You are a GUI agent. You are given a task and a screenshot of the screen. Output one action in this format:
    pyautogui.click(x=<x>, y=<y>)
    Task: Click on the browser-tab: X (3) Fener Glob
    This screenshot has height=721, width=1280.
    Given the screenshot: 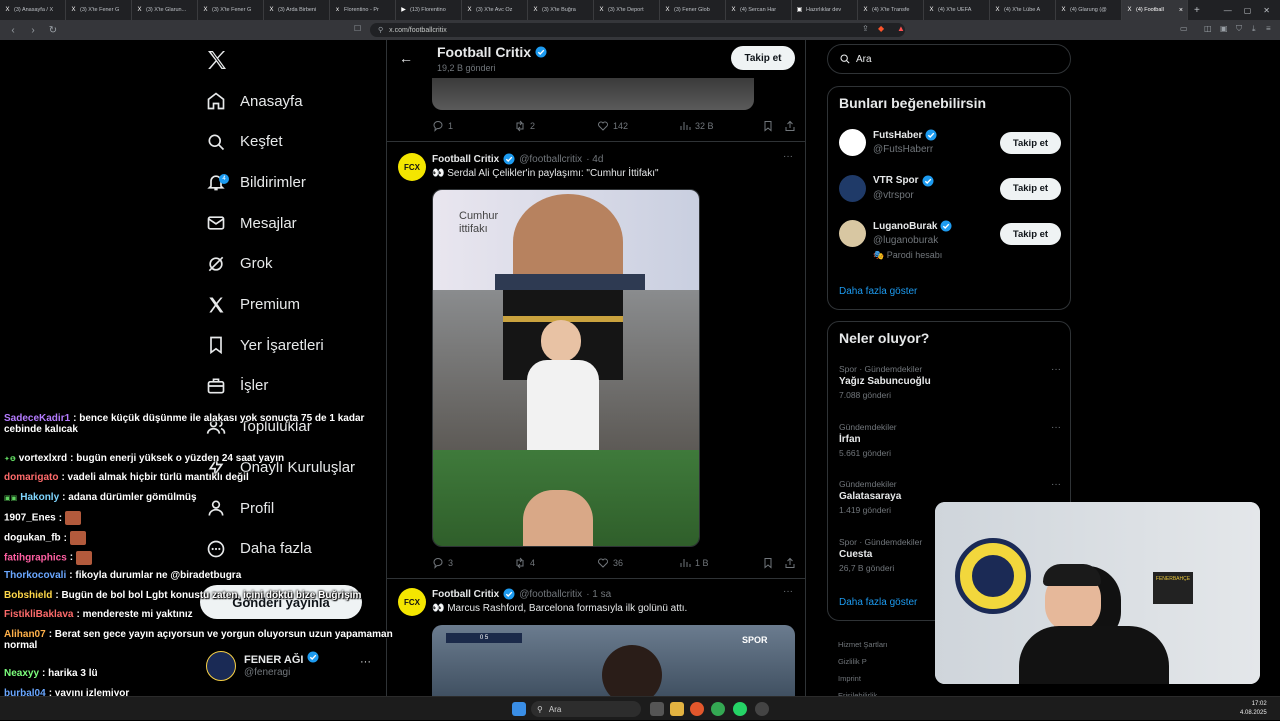 What is the action you would take?
    pyautogui.click(x=693, y=10)
    